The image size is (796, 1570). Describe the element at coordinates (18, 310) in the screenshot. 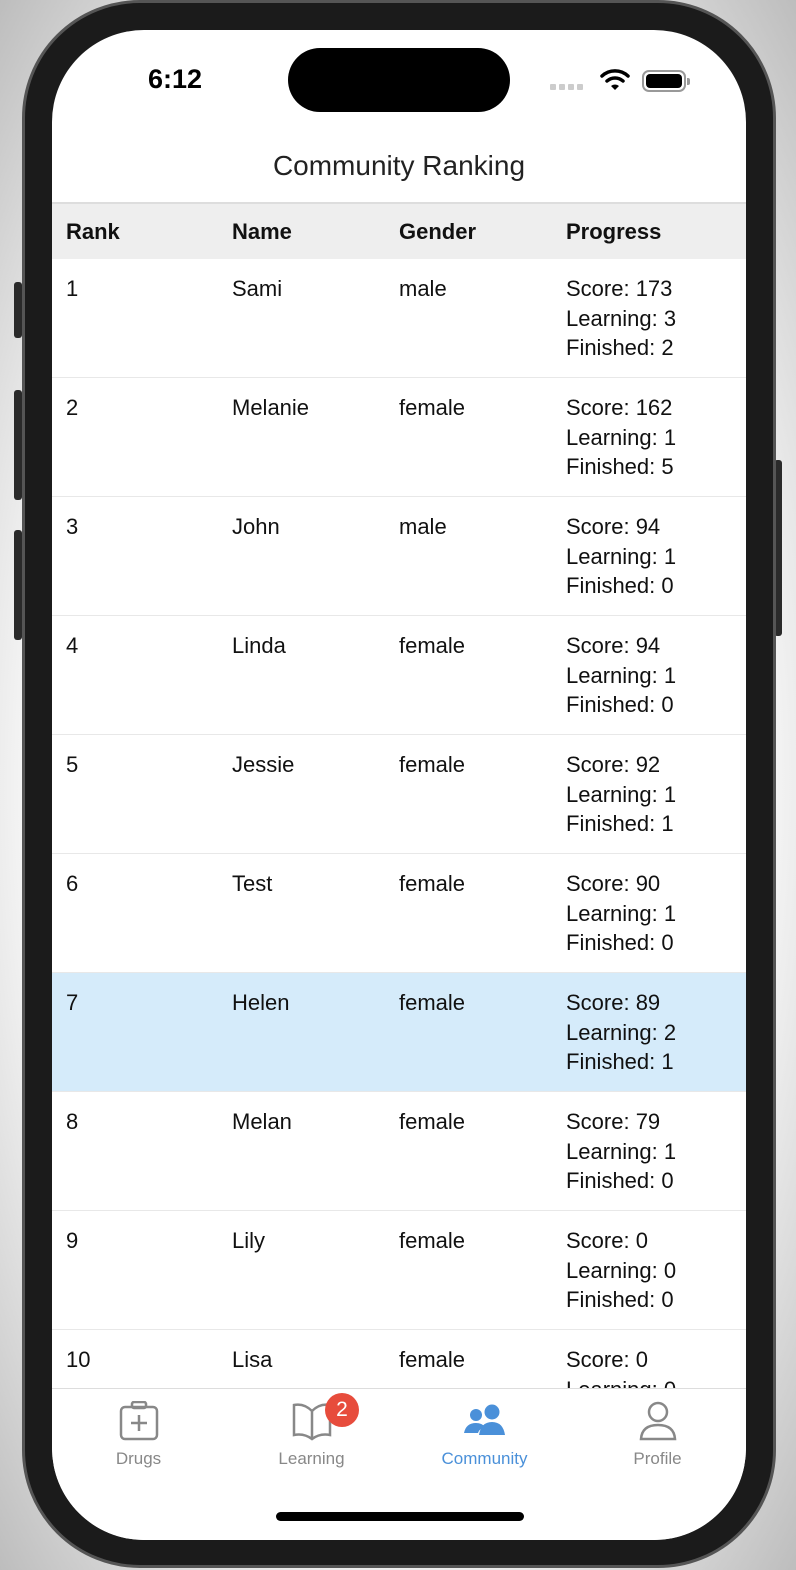

I see `mute-switch` at that location.